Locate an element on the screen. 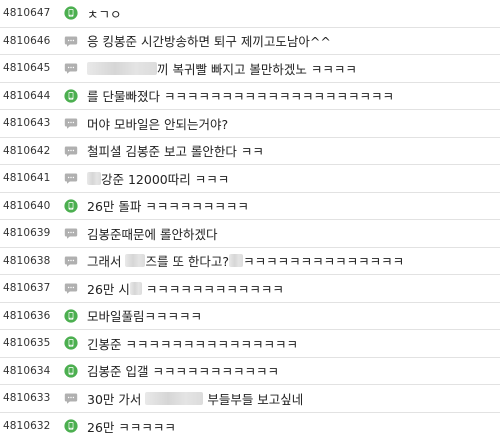  message-text: ㅊㄱㅇ is located at coordinates (104, 13).